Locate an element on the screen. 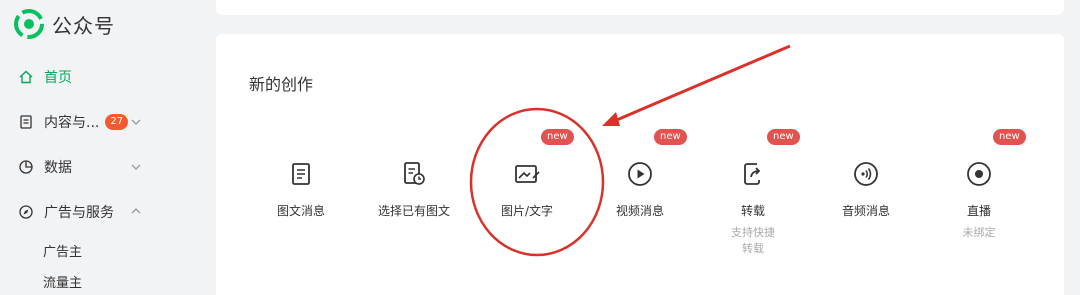 The width and height of the screenshot is (1080, 295). image-text-icon is located at coordinates (527, 174).